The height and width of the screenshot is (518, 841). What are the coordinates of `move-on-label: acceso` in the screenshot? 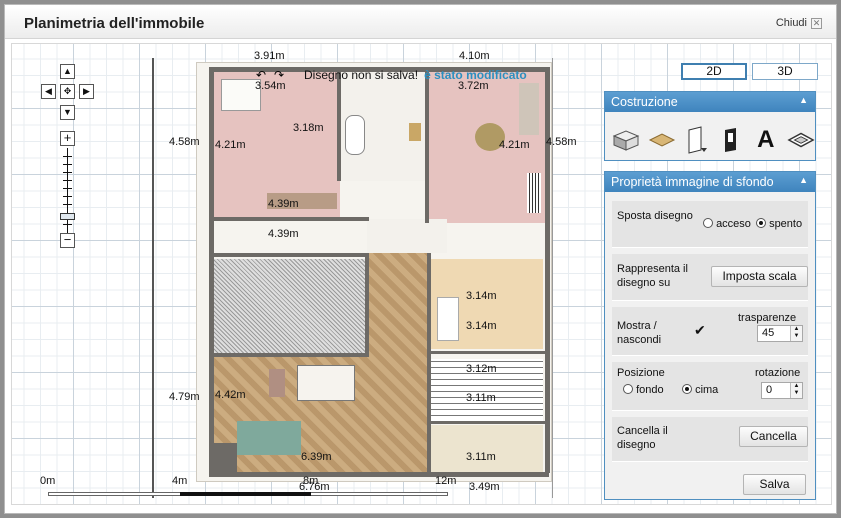 It's located at (733, 224).